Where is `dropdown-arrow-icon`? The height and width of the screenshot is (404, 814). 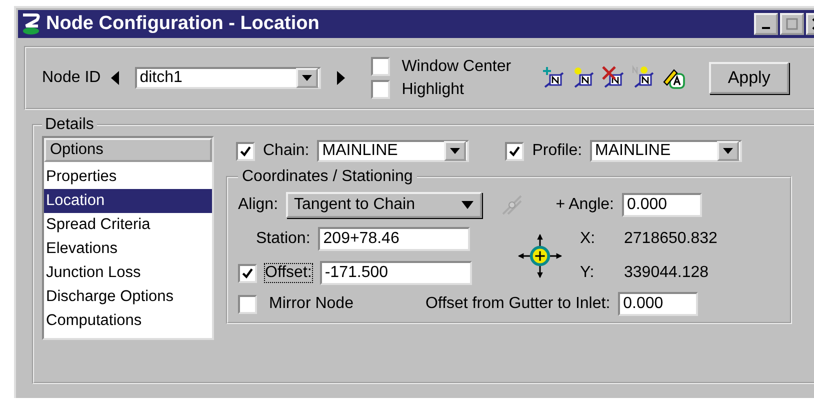 dropdown-arrow-icon is located at coordinates (467, 205).